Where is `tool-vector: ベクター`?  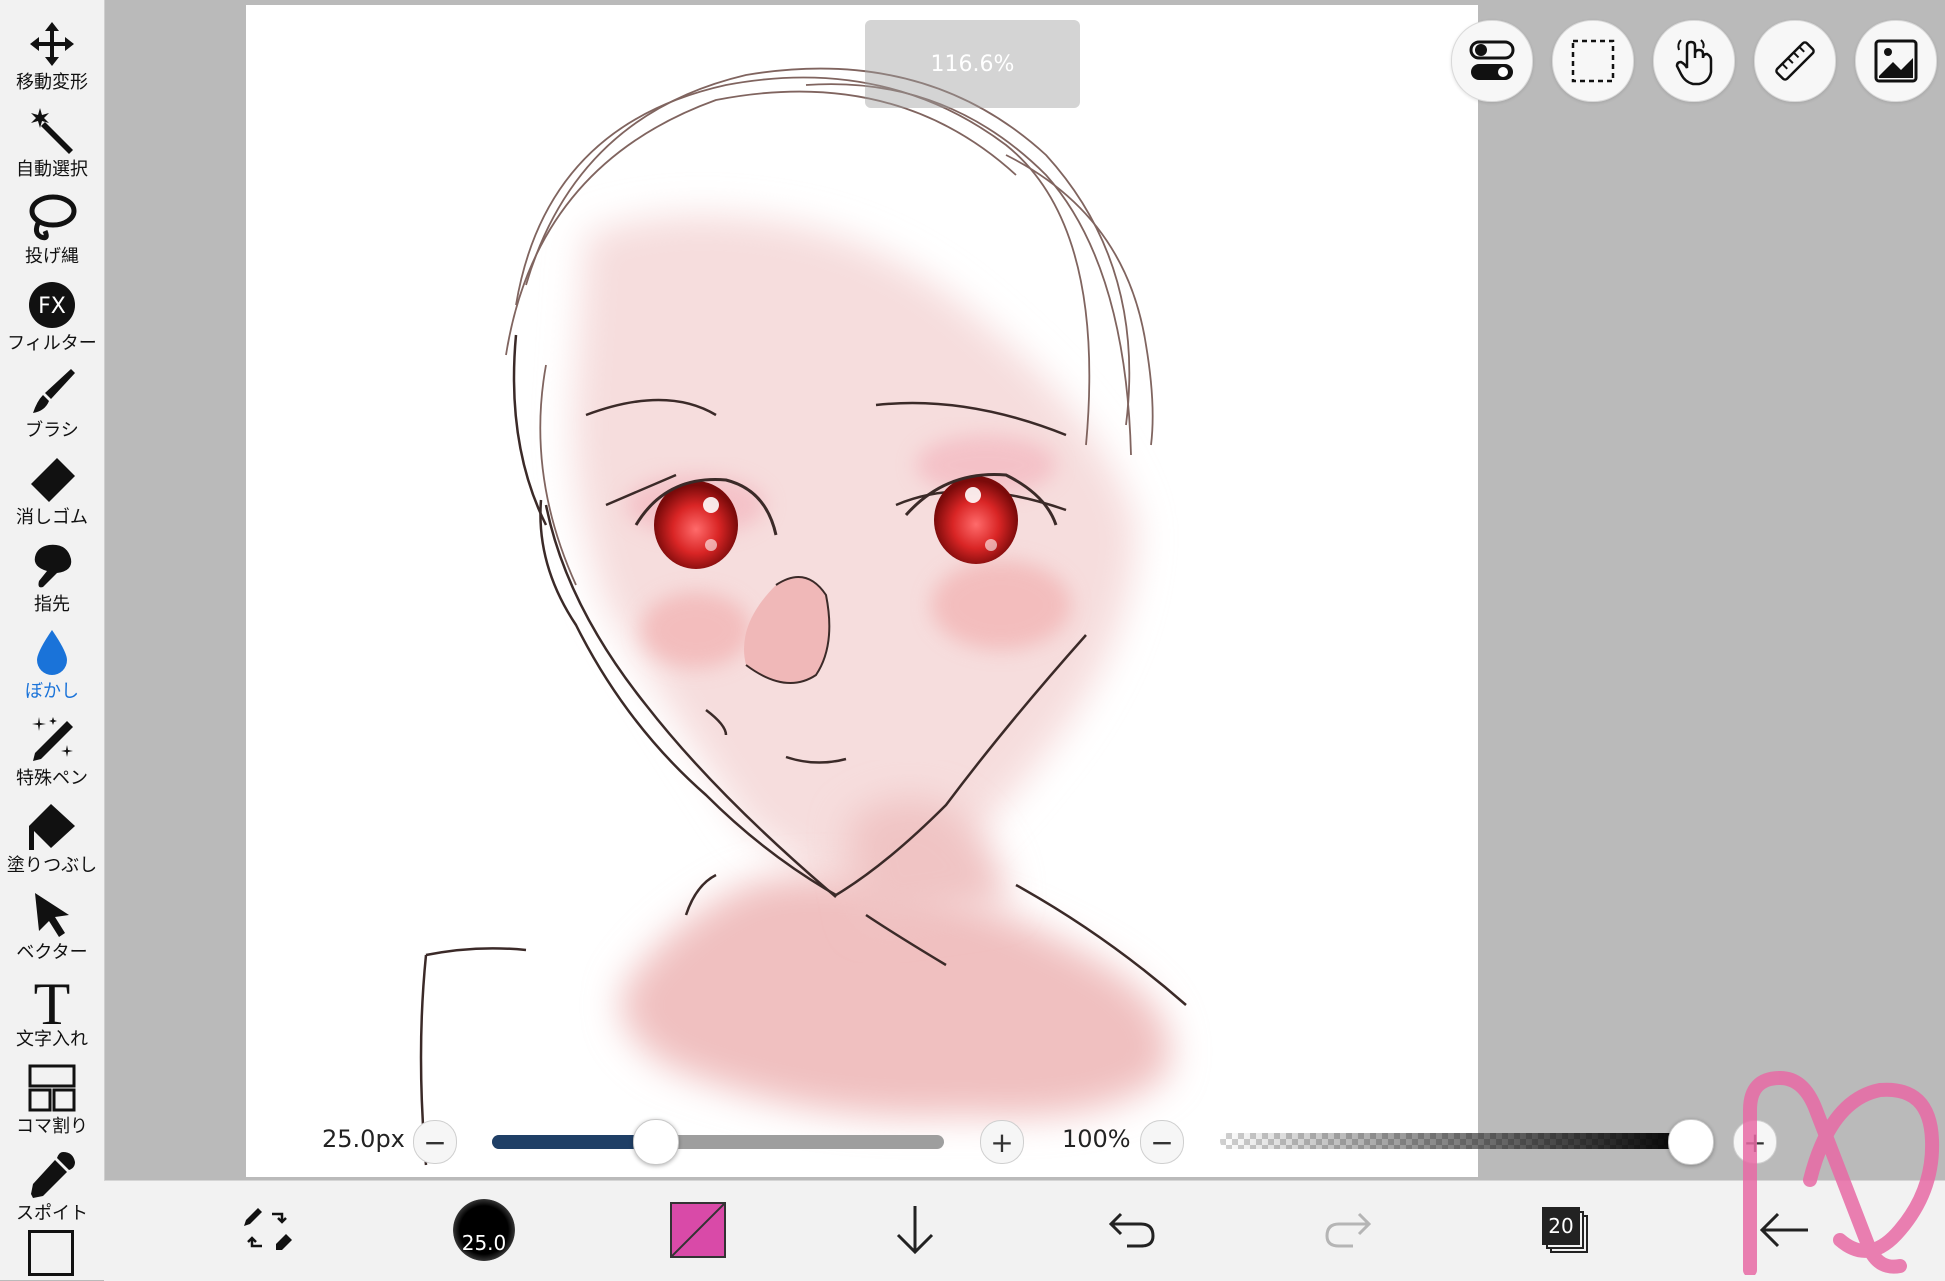
tool-vector: ベクター is located at coordinates (52, 929).